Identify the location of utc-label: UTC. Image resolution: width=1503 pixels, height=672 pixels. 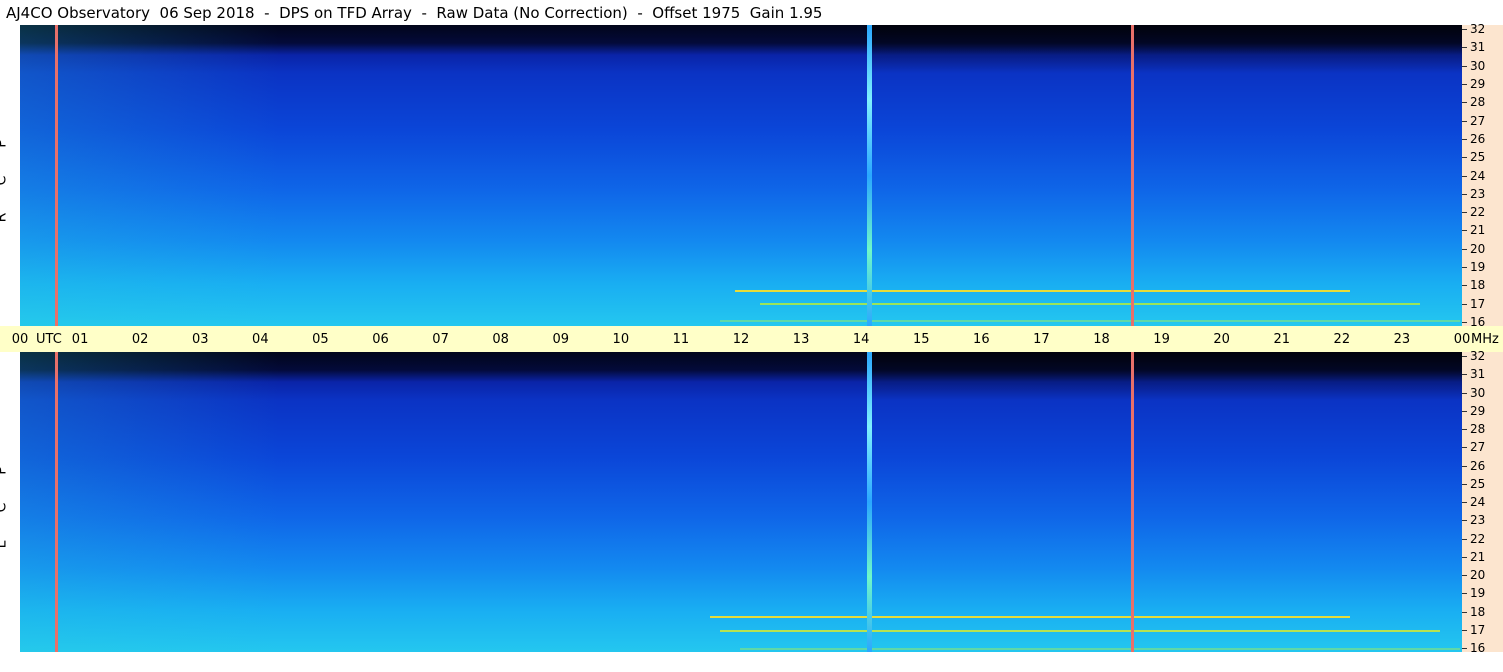
(49, 339).